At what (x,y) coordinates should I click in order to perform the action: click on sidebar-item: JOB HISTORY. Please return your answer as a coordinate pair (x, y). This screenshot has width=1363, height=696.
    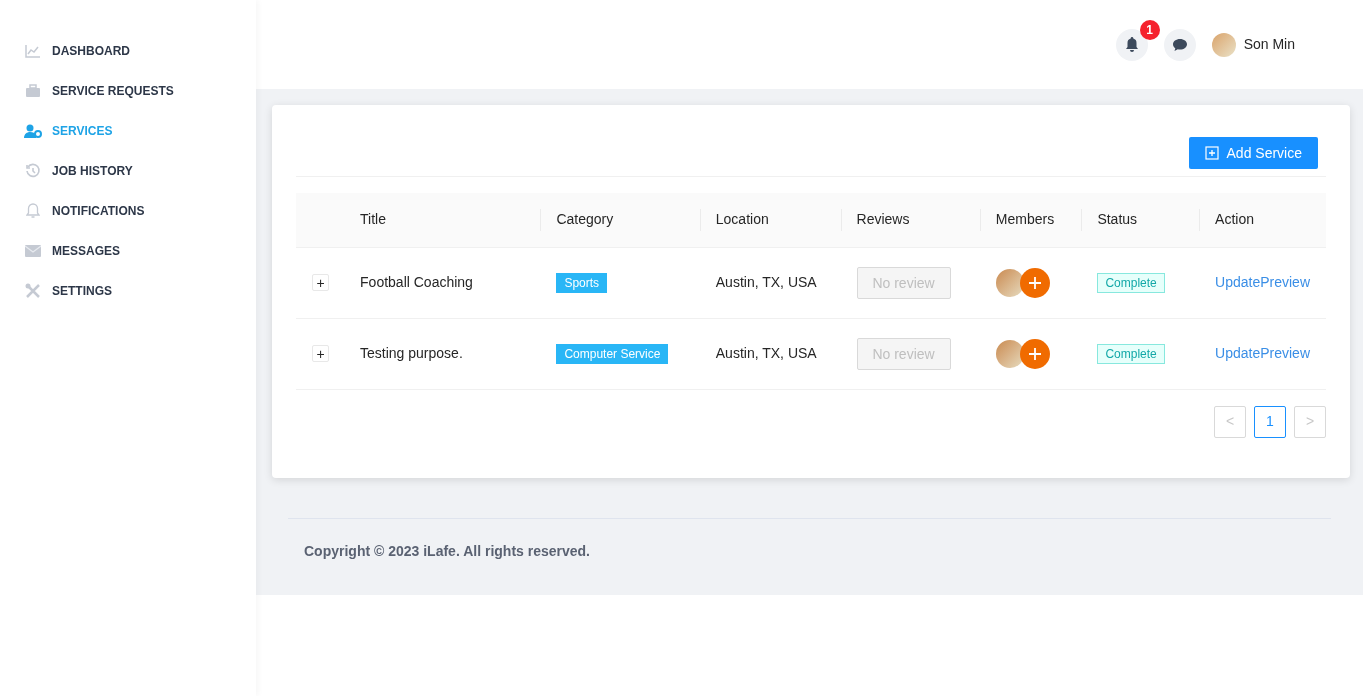
    Looking at the image, I should click on (128, 171).